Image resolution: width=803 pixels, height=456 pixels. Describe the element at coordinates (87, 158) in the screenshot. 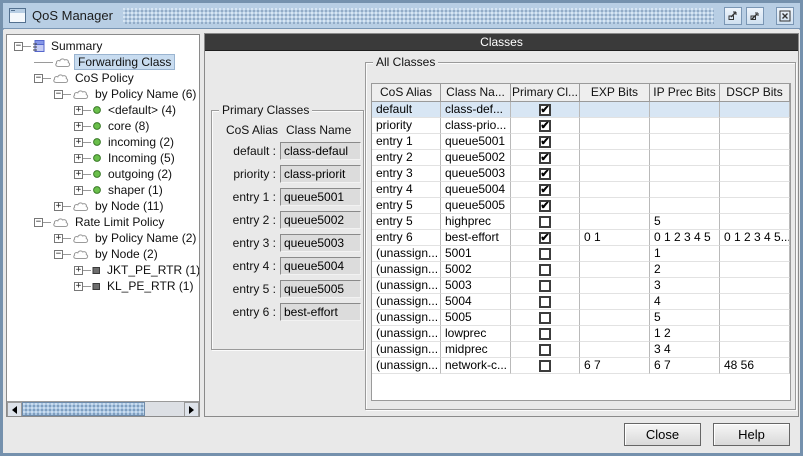

I see `tree-connector` at that location.